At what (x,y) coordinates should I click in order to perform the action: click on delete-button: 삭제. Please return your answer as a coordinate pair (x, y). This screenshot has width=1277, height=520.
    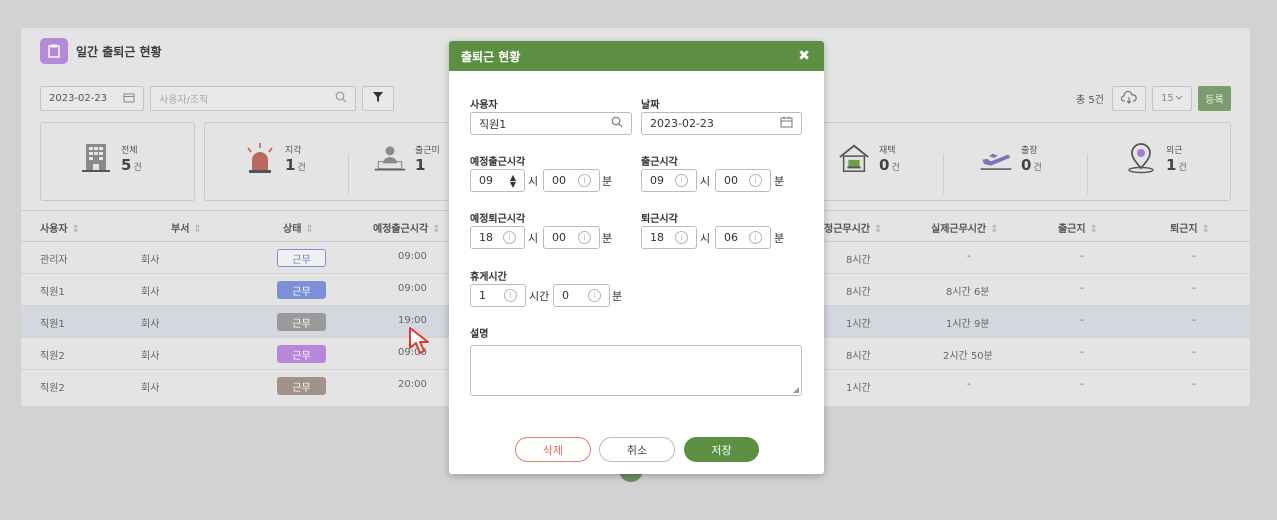
    Looking at the image, I should click on (553, 449).